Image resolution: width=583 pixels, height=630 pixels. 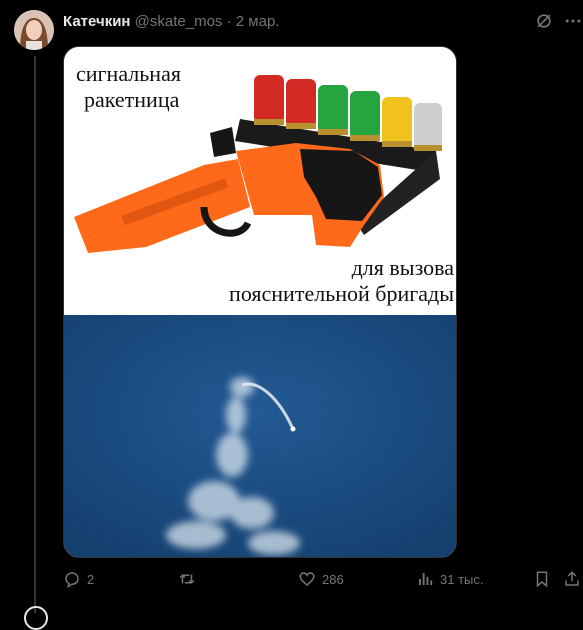 What do you see at coordinates (307, 579) in the screenshot?
I see `heart-icon` at bounding box center [307, 579].